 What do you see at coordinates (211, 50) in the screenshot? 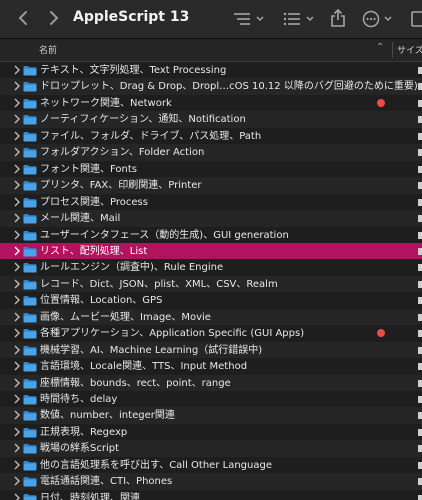
I see `column-header: 名前 ⌃ サイズ` at bounding box center [211, 50].